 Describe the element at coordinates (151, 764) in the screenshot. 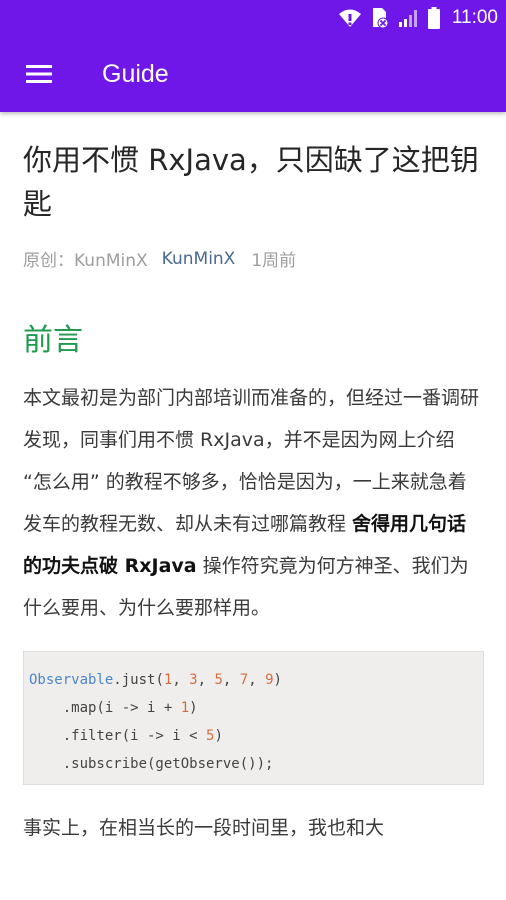

I see `code-line-subscribe: .subscribe(getObserve());` at that location.